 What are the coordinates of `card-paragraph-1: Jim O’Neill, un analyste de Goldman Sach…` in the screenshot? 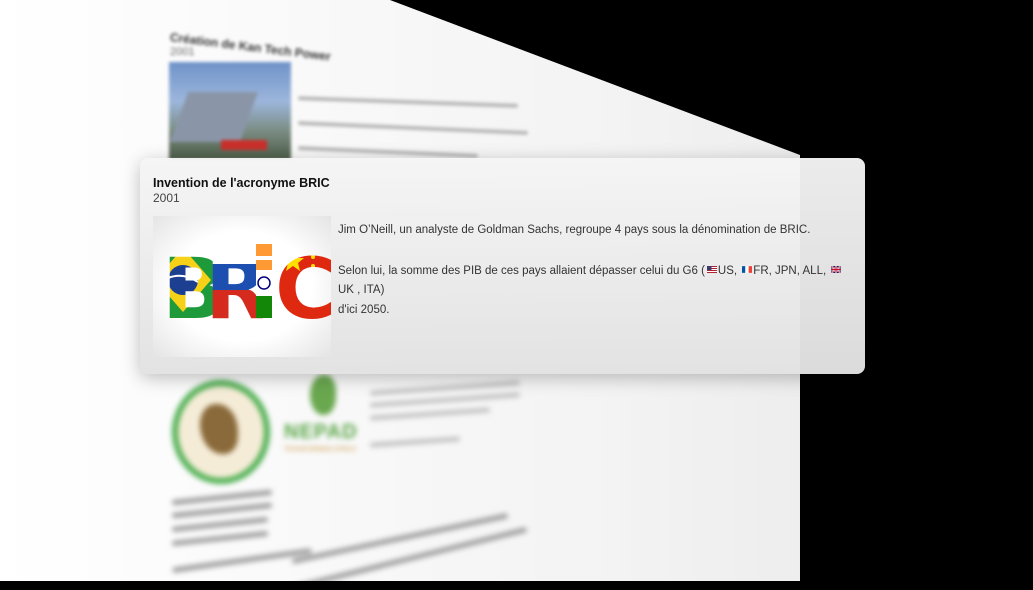 It's located at (574, 230).